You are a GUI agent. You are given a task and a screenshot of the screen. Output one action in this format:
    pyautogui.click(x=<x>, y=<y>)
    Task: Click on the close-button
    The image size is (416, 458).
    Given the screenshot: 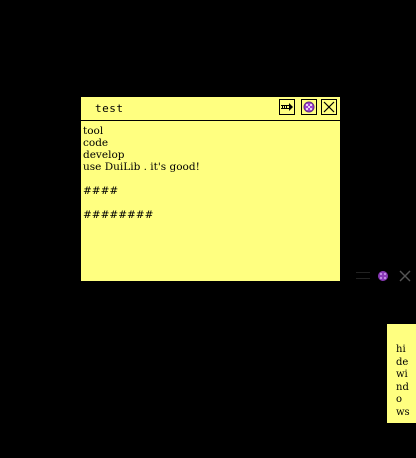 What is the action you would take?
    pyautogui.click(x=329, y=107)
    